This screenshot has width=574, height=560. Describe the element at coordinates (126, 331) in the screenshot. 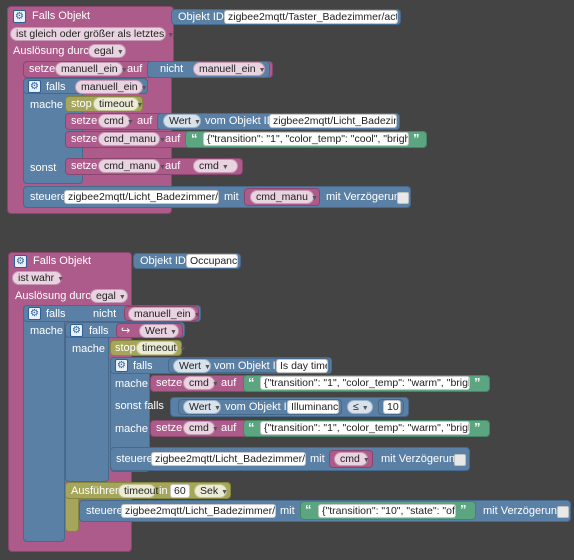

I see `return-arrow-icon: ↪` at that location.